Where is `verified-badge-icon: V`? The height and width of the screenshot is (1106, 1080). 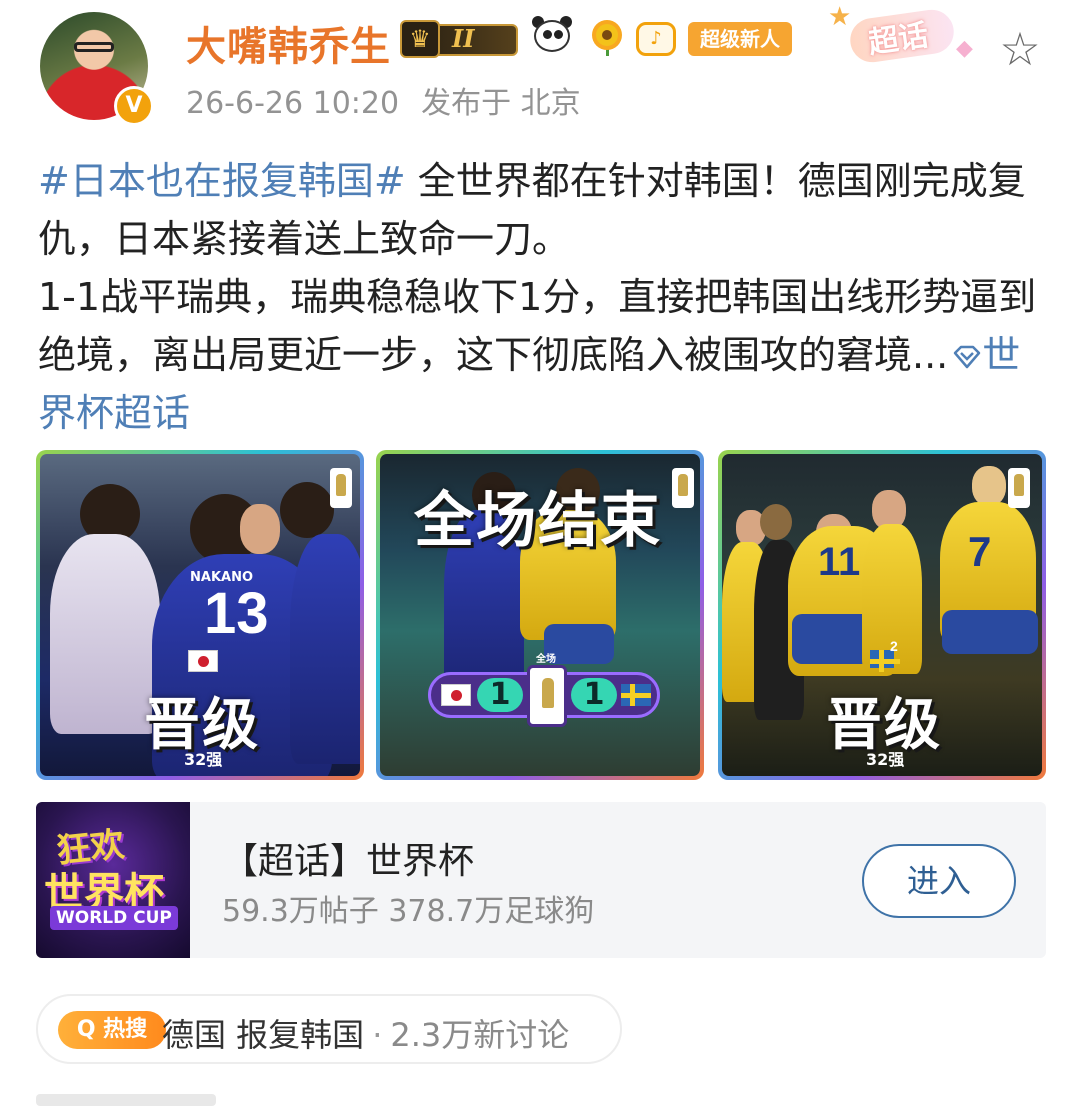
verified-badge-icon: V is located at coordinates (134, 106).